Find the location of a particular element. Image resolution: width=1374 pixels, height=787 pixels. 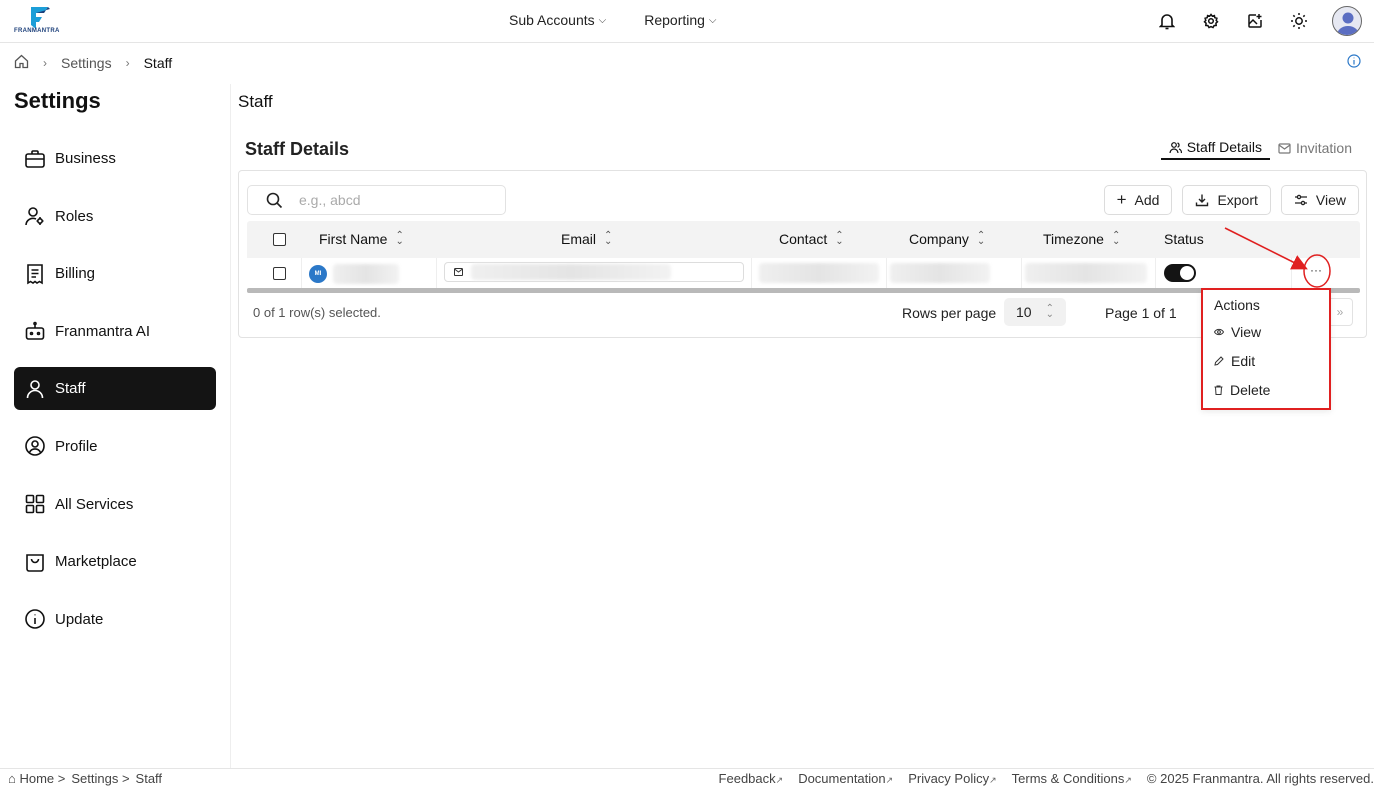

nav-reporting: Reporting ⌵ is located at coordinates (680, 20).